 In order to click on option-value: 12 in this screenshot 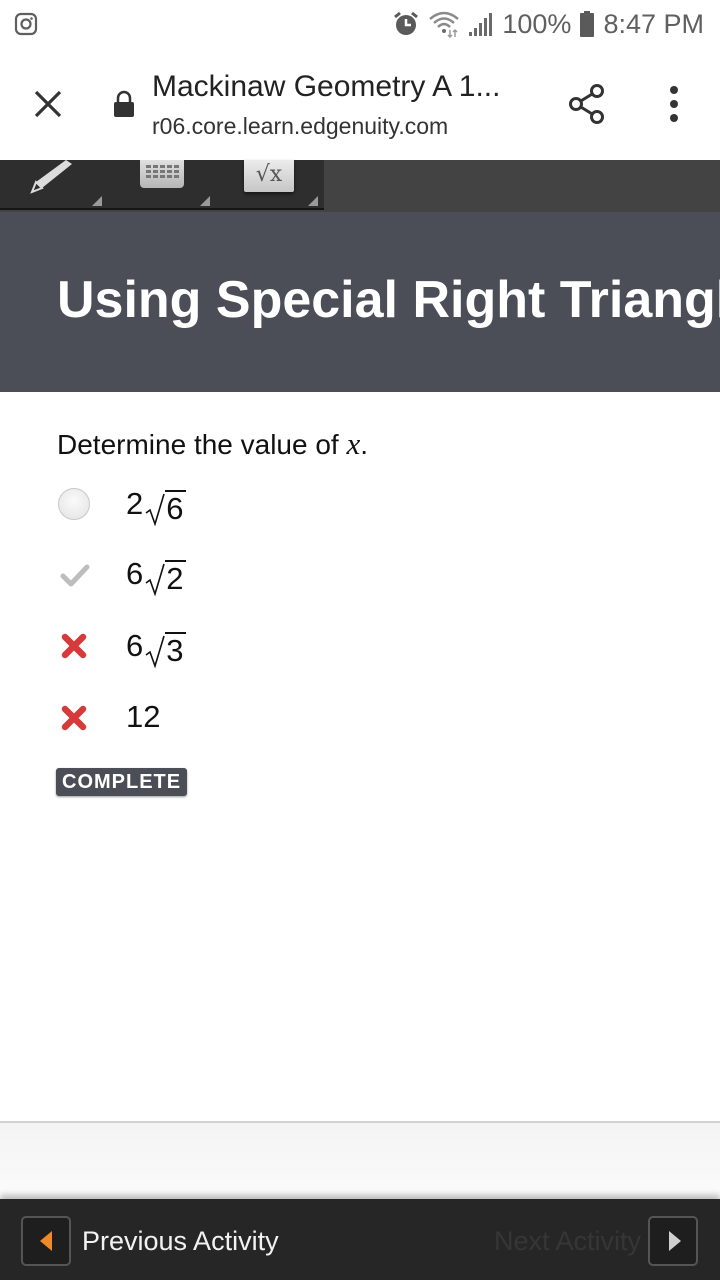, I will do `click(143, 716)`.